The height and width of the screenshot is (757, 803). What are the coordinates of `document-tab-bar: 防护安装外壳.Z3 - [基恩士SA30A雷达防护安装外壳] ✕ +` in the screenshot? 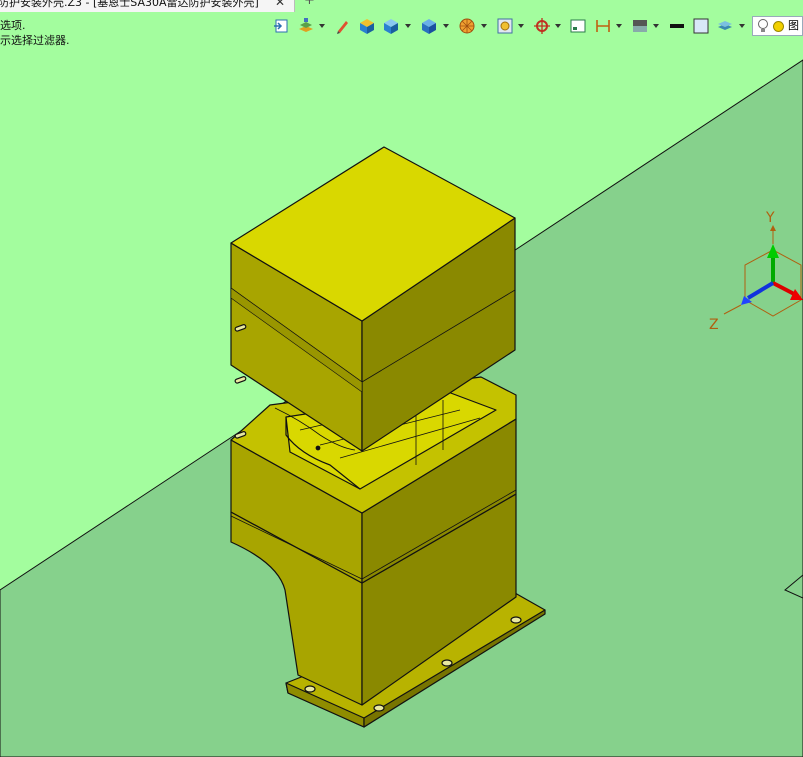 It's located at (165, 6).